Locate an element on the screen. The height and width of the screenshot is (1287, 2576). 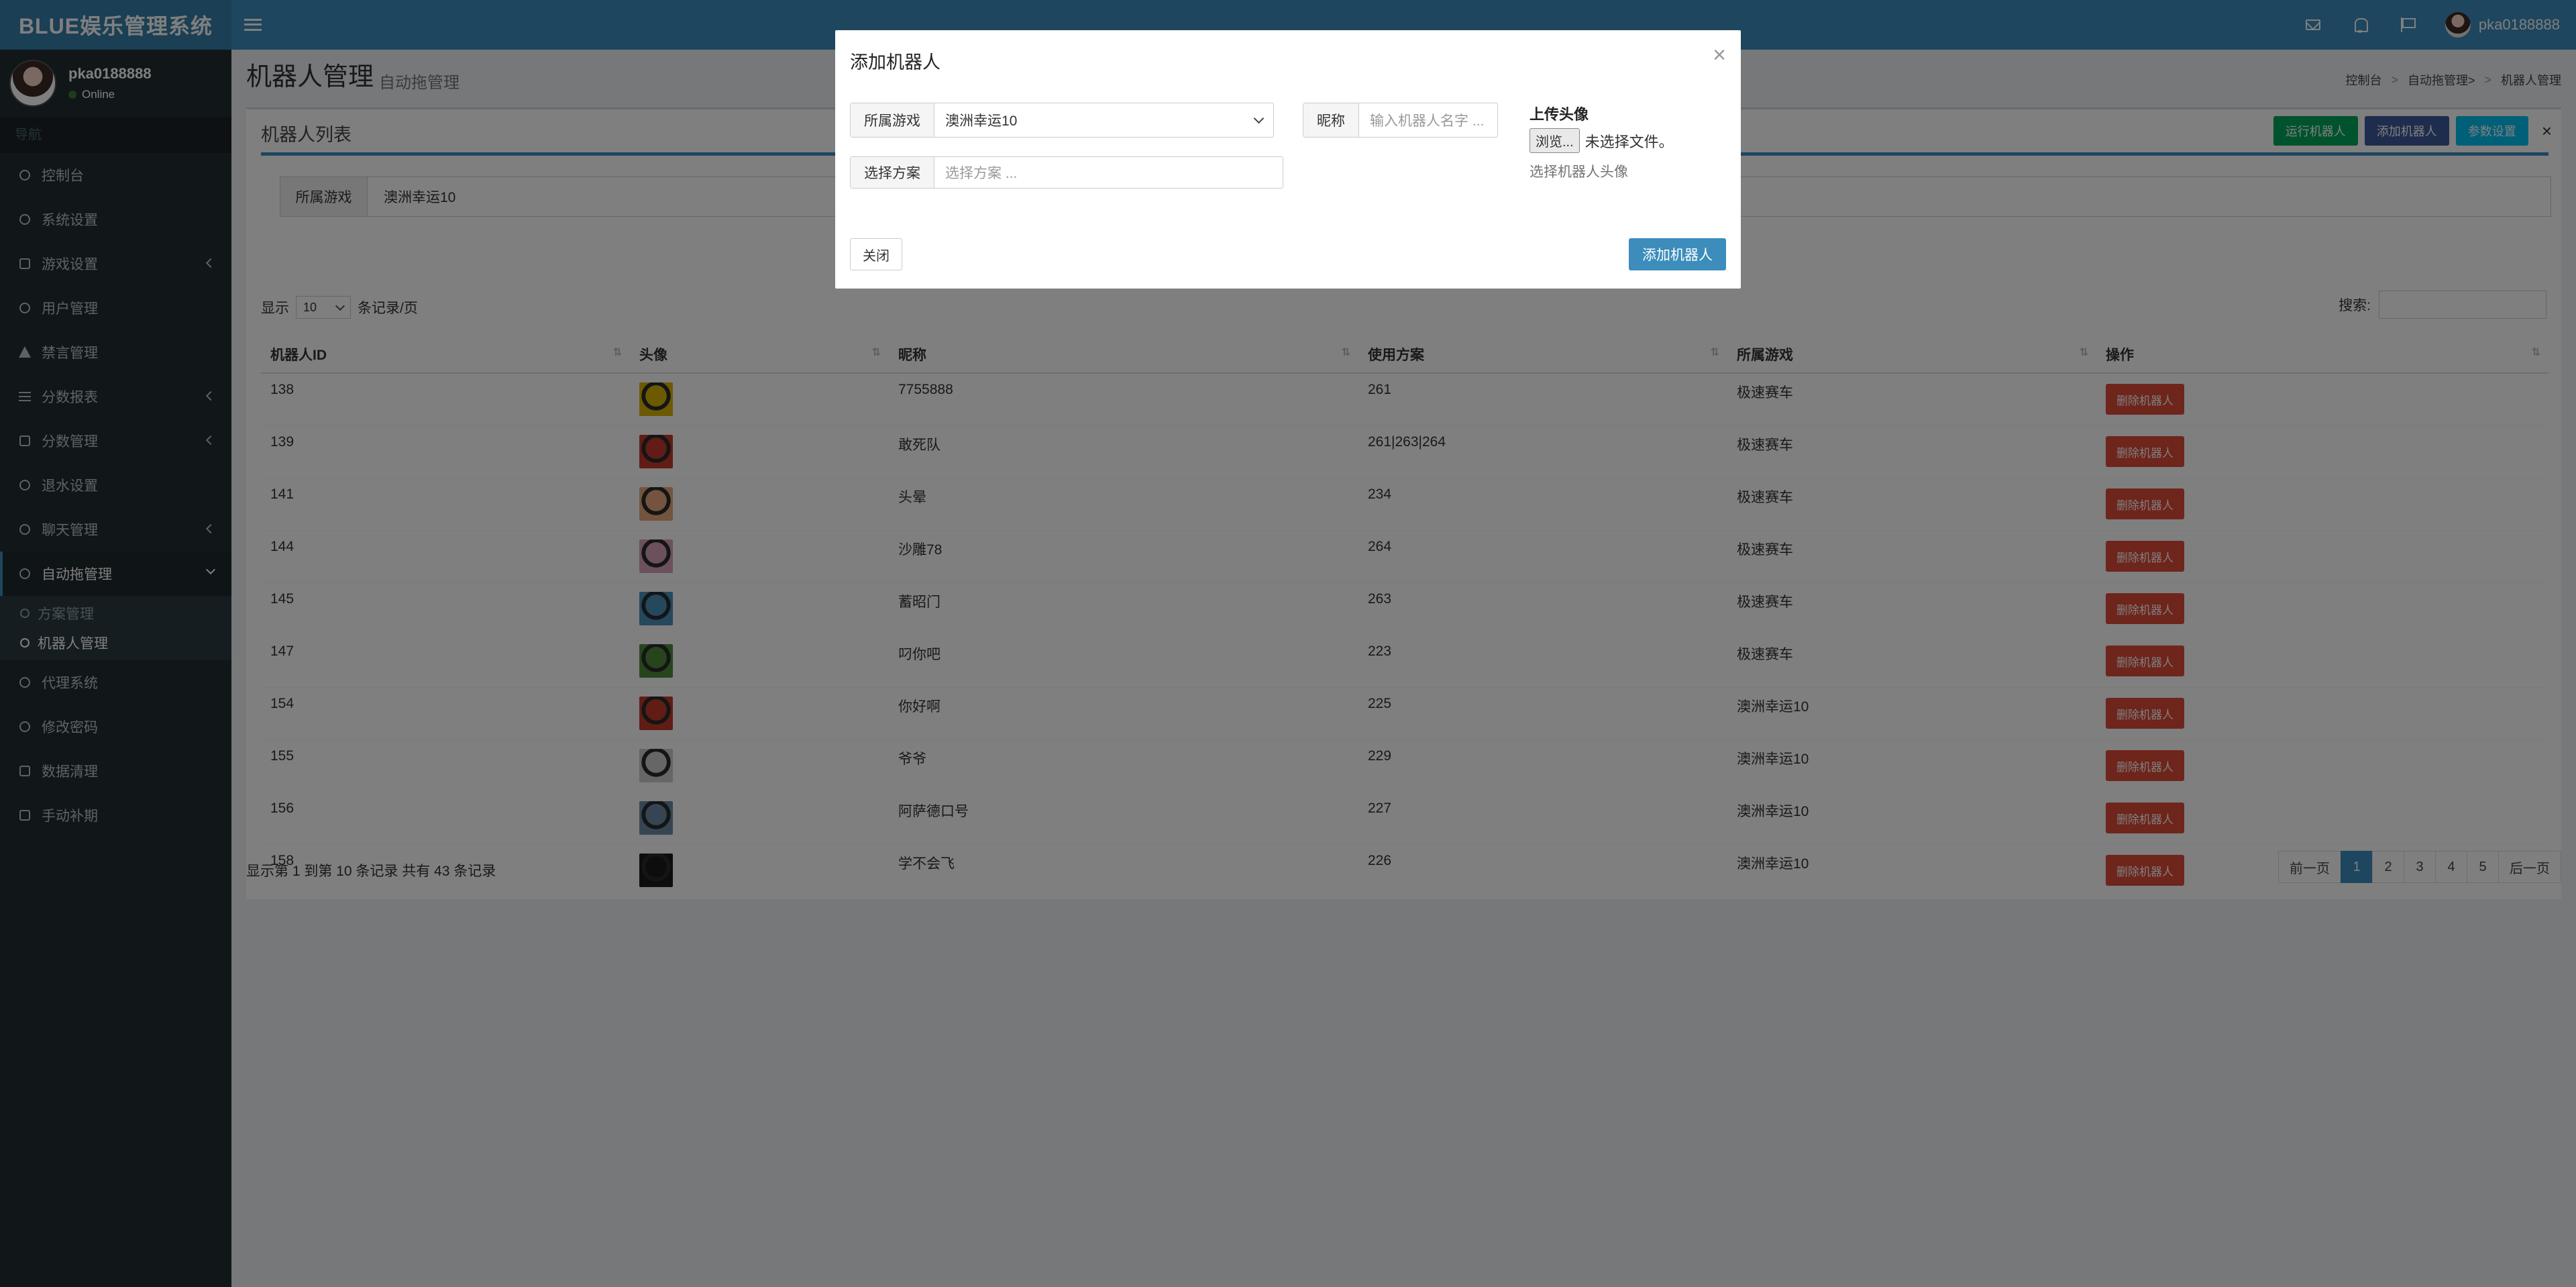
game-select-value: 澳洲幸运10 is located at coordinates (981, 121).